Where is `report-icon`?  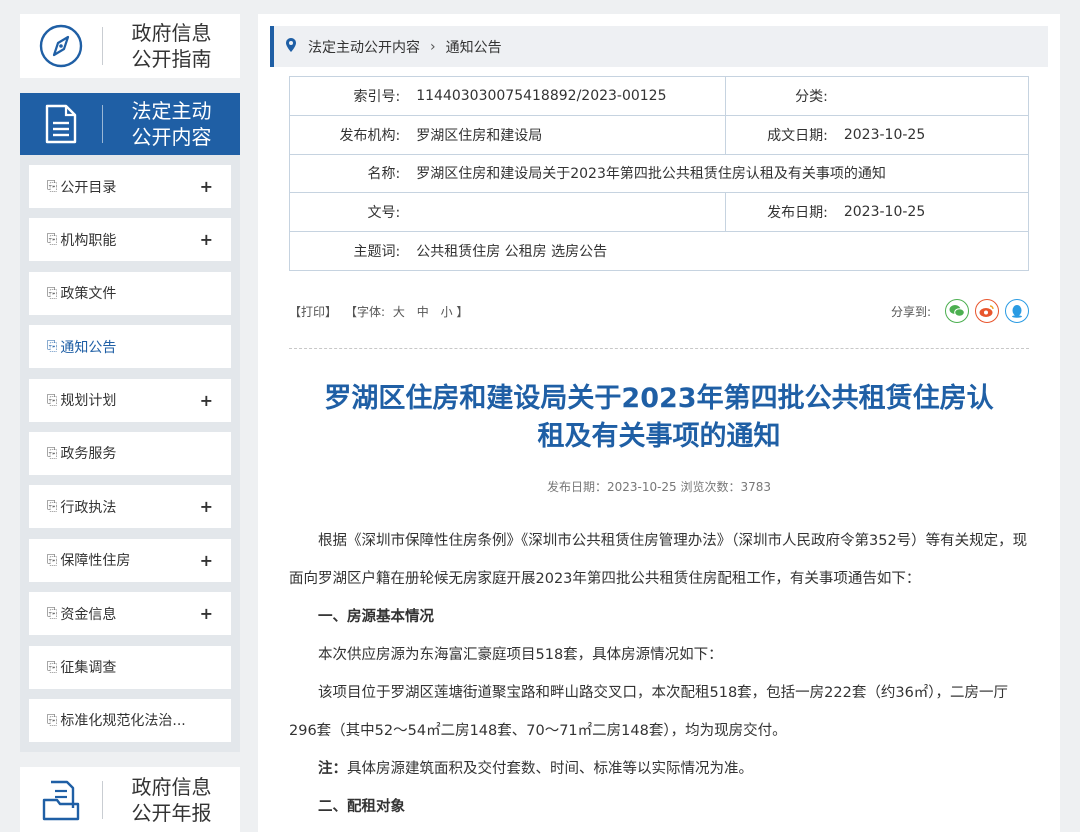 report-icon is located at coordinates (61, 799).